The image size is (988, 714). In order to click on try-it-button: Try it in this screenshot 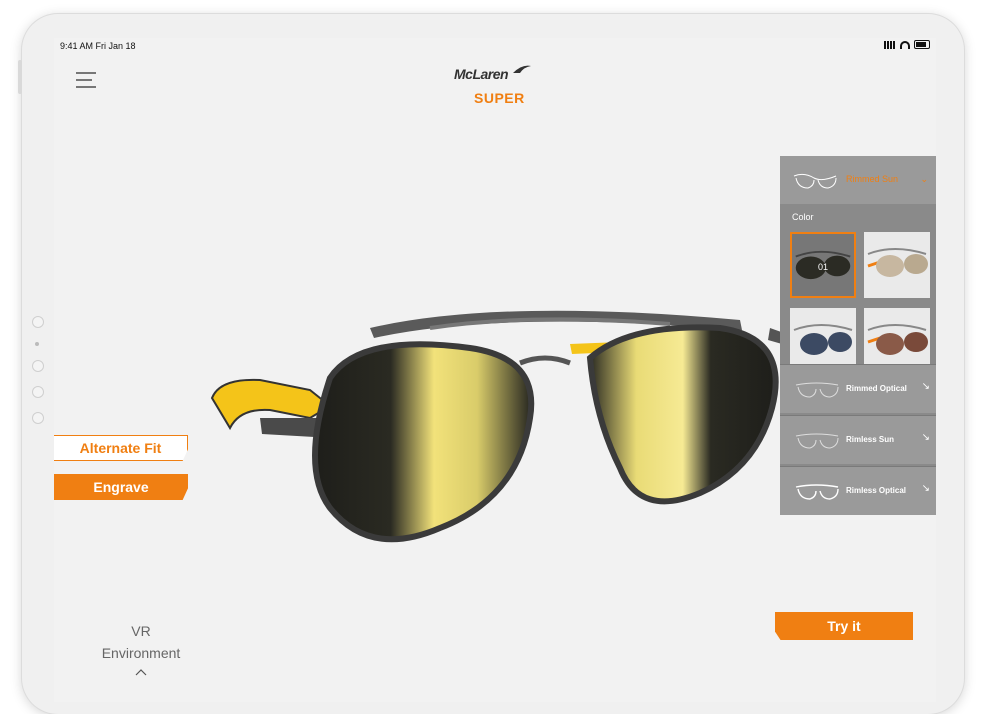, I will do `click(844, 626)`.